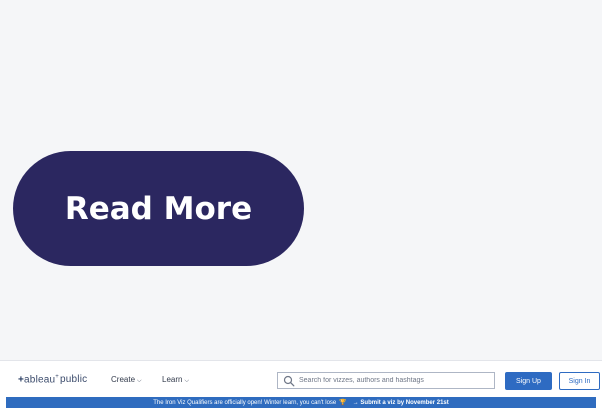 This screenshot has width=602, height=408. I want to click on logo-text: ableau, so click(40, 380).